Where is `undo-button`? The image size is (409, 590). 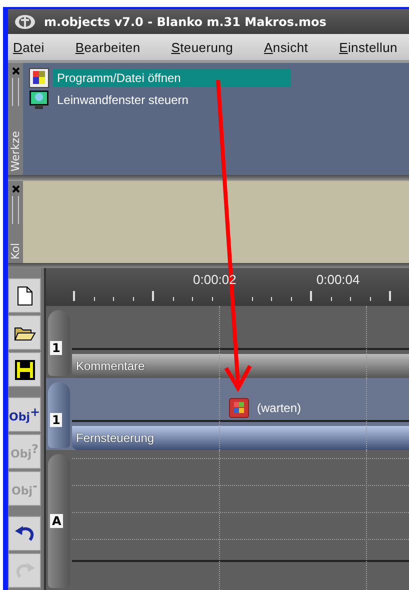
undo-button is located at coordinates (24, 533).